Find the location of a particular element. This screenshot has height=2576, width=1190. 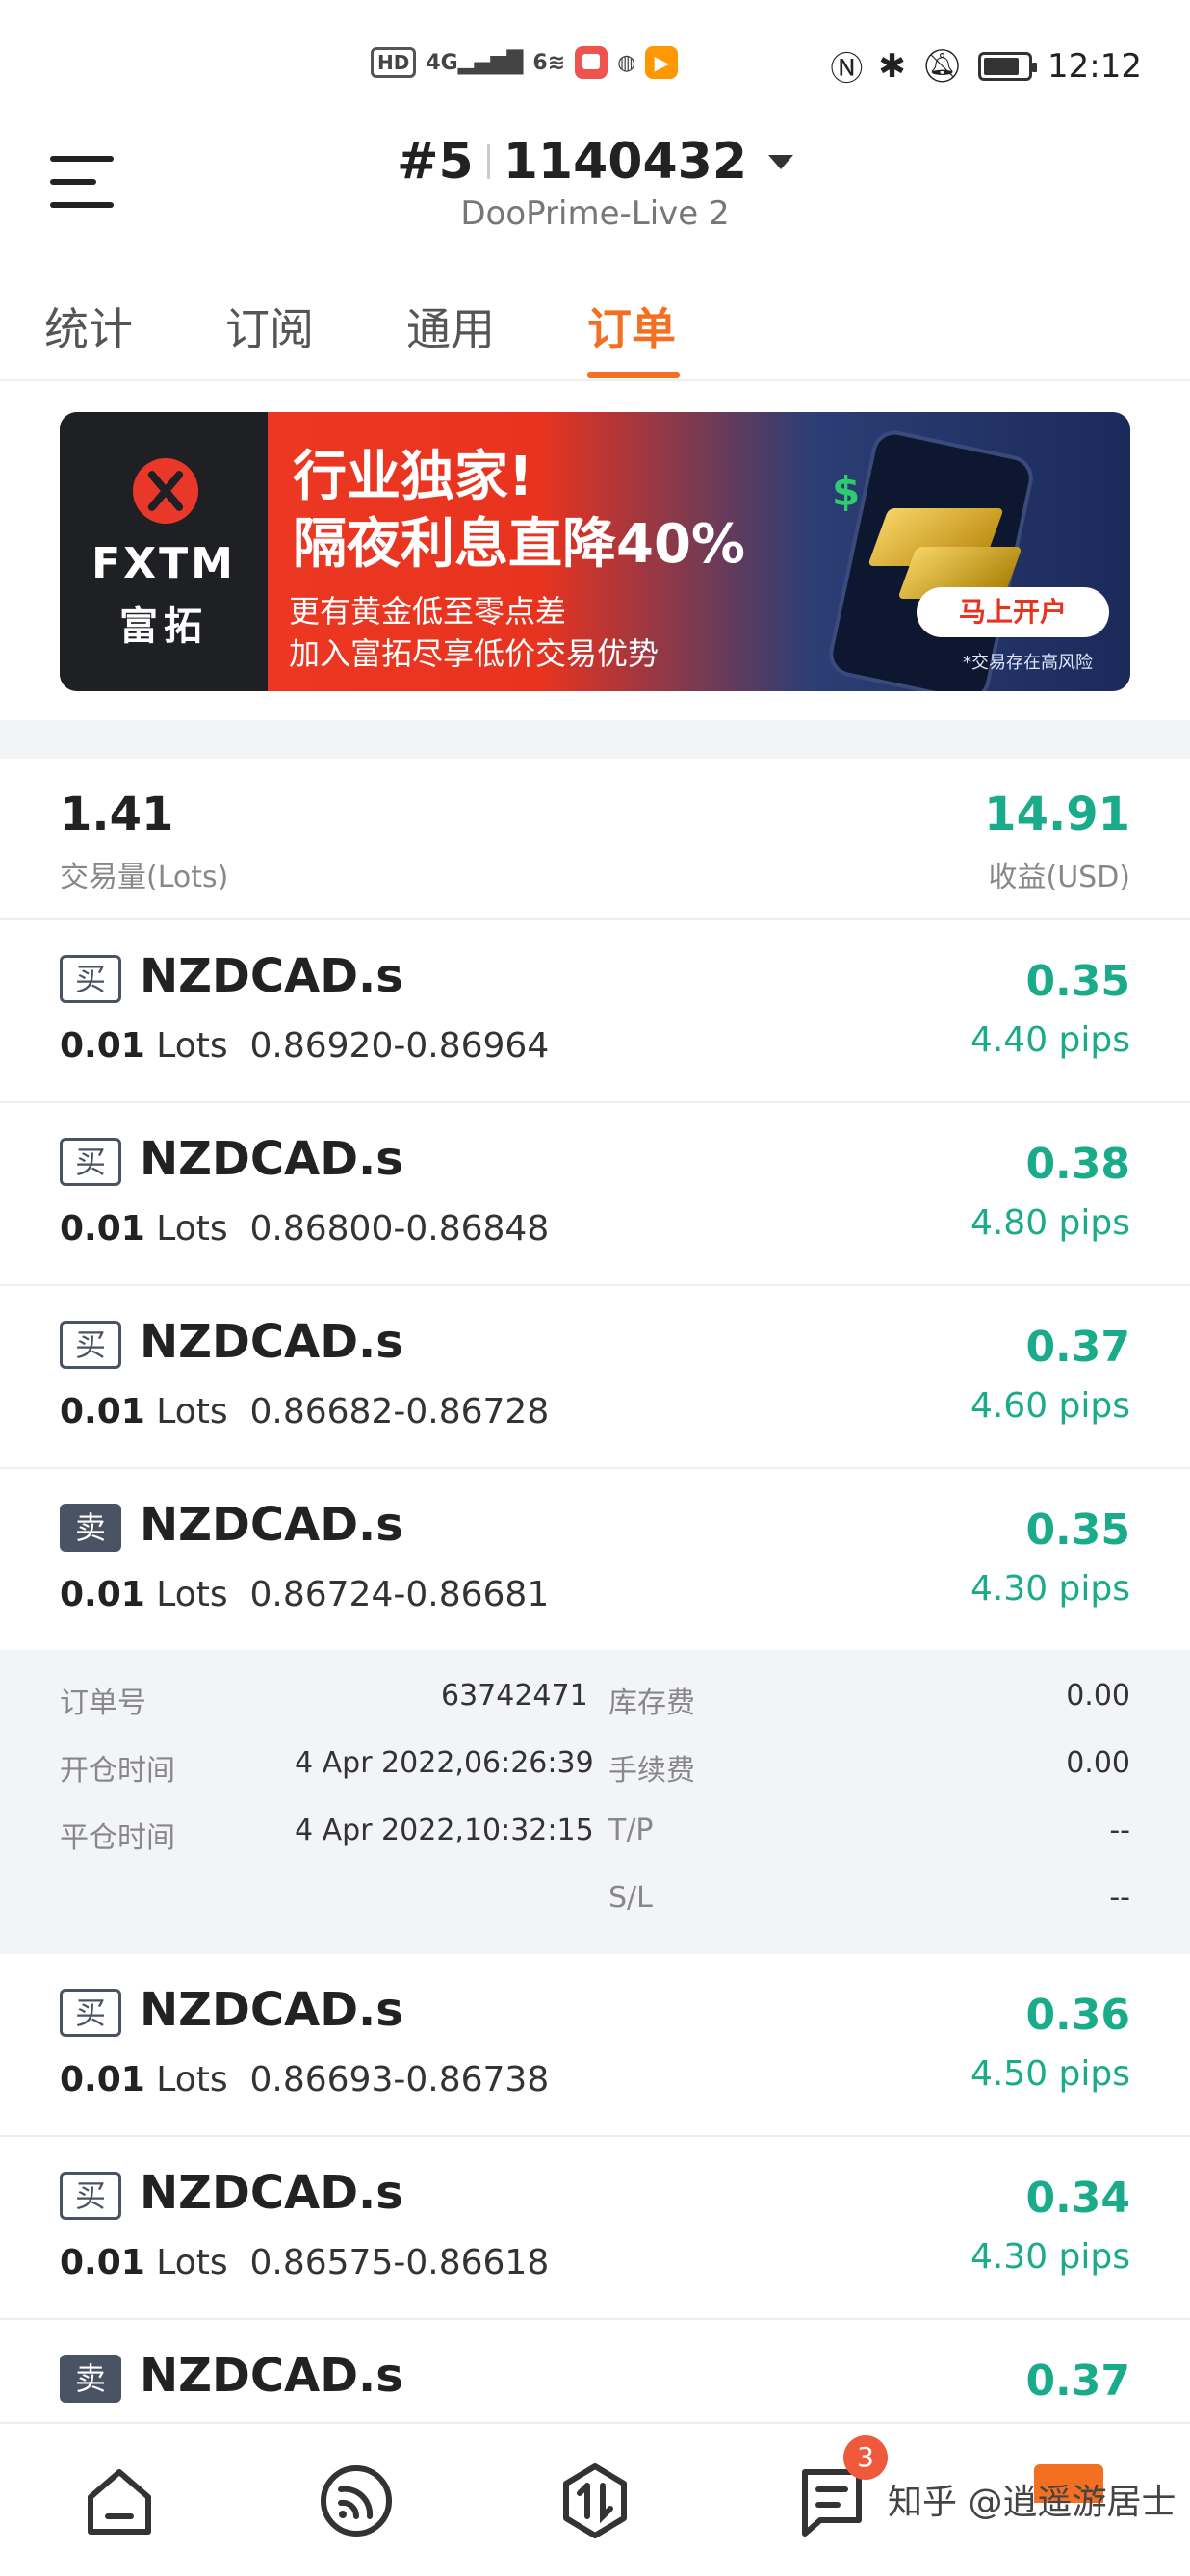

order-lots: 0.01 Lots 0.86575-0.86618 is located at coordinates (305, 2263).